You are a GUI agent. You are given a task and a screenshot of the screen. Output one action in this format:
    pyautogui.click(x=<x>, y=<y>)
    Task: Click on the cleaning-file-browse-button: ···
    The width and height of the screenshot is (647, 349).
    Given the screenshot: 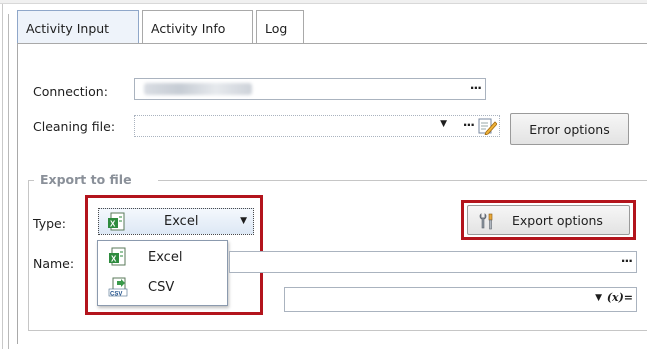 What is the action you would take?
    pyautogui.click(x=469, y=124)
    